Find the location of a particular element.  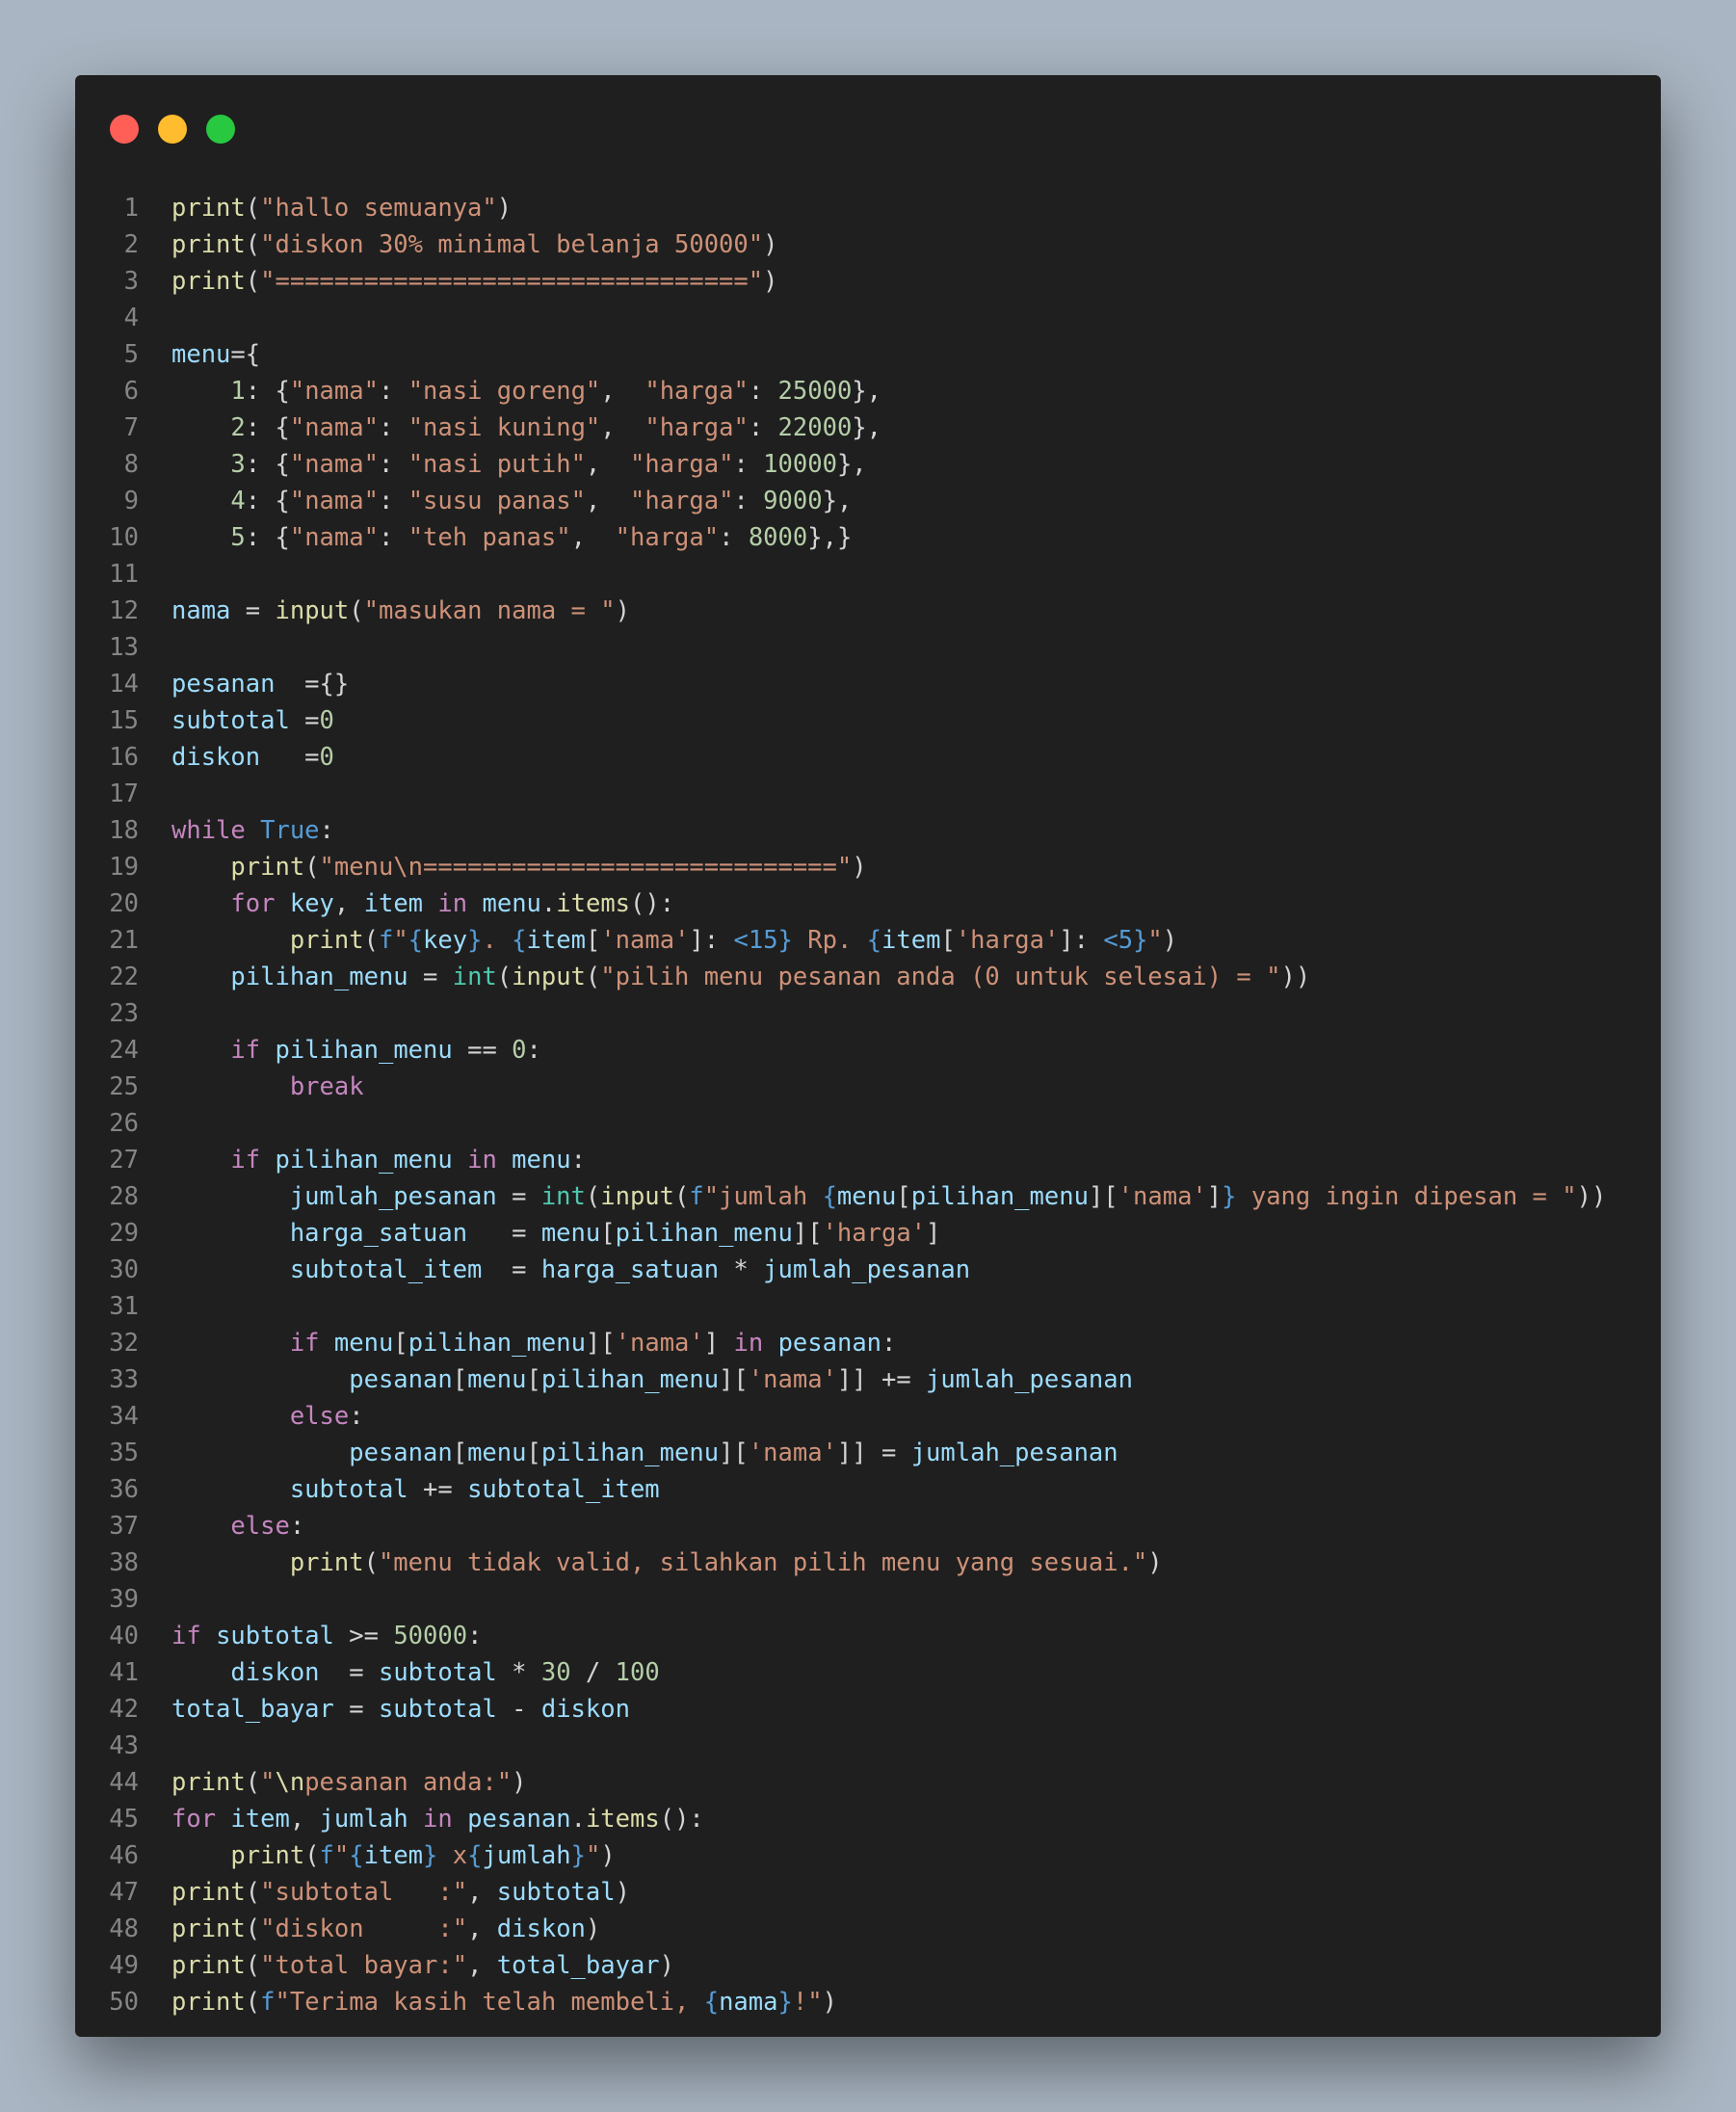

code-token: ][ is located at coordinates (1103, 1196).